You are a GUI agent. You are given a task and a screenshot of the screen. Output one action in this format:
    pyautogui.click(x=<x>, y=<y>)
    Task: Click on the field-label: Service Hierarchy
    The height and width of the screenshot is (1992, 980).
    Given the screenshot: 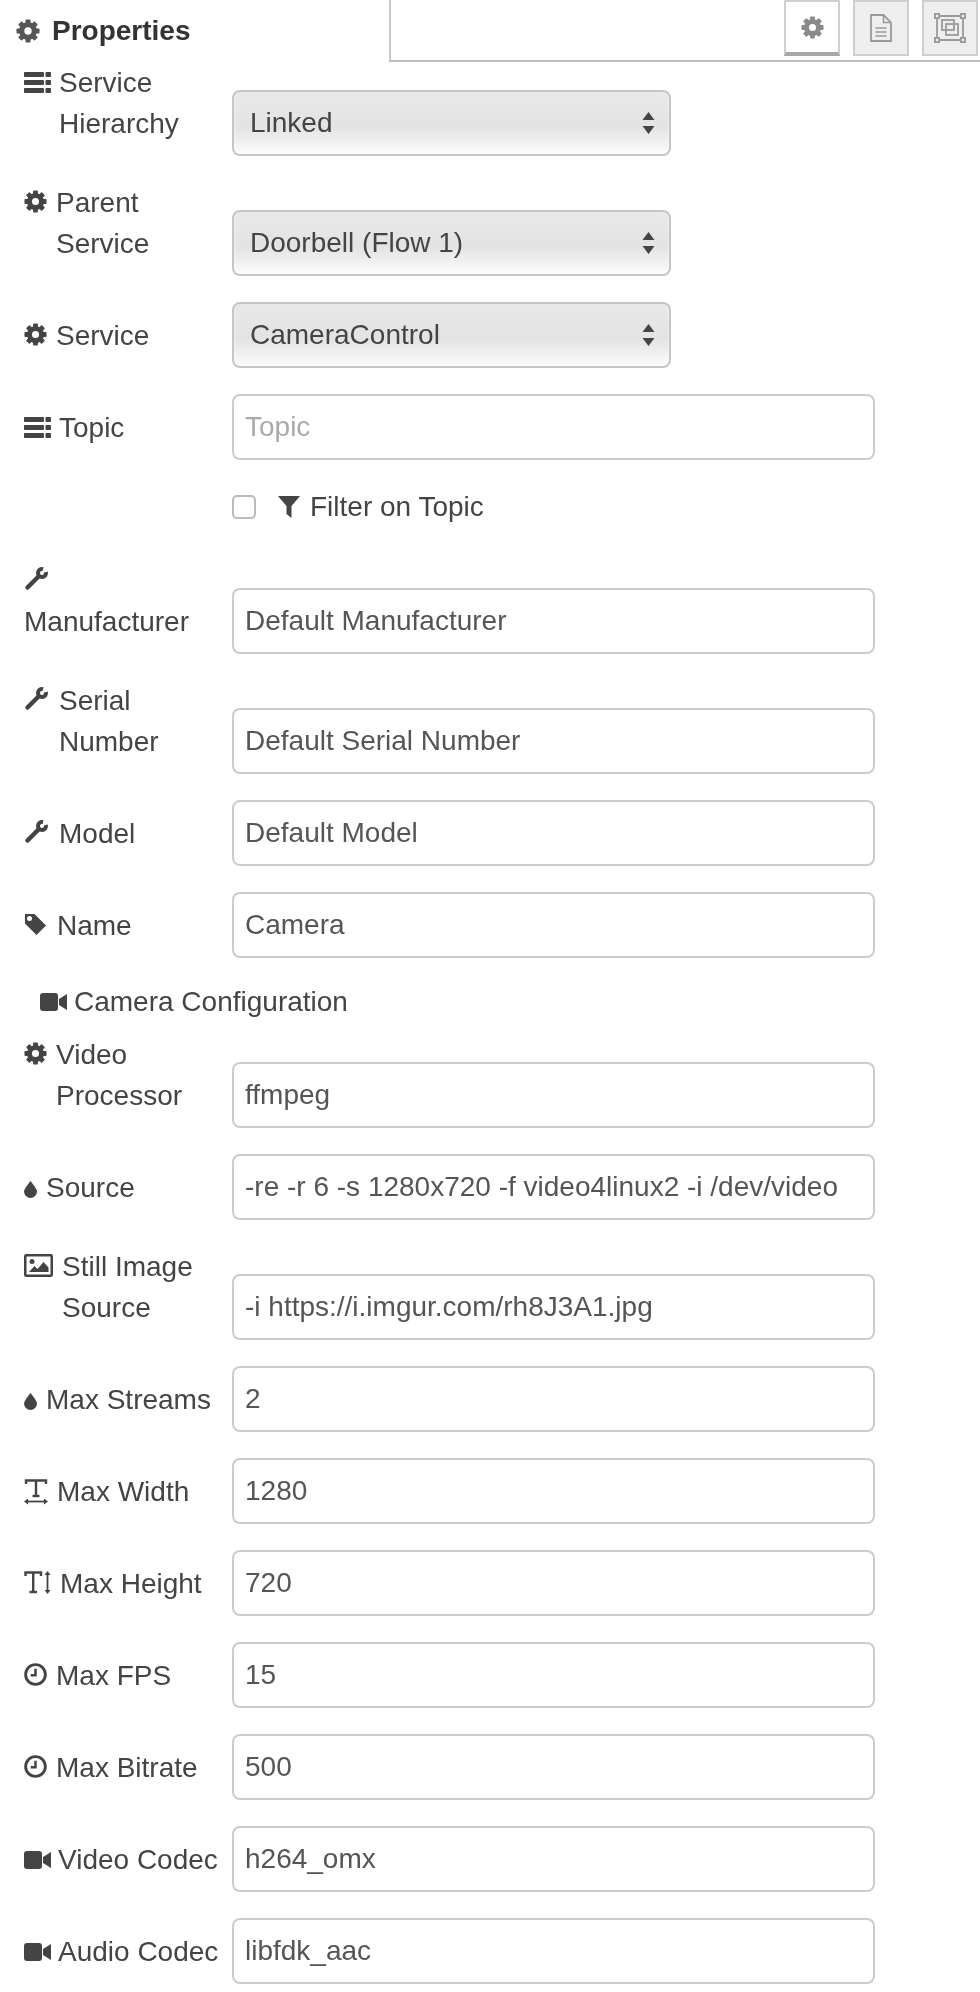 What is the action you would take?
    pyautogui.click(x=119, y=103)
    